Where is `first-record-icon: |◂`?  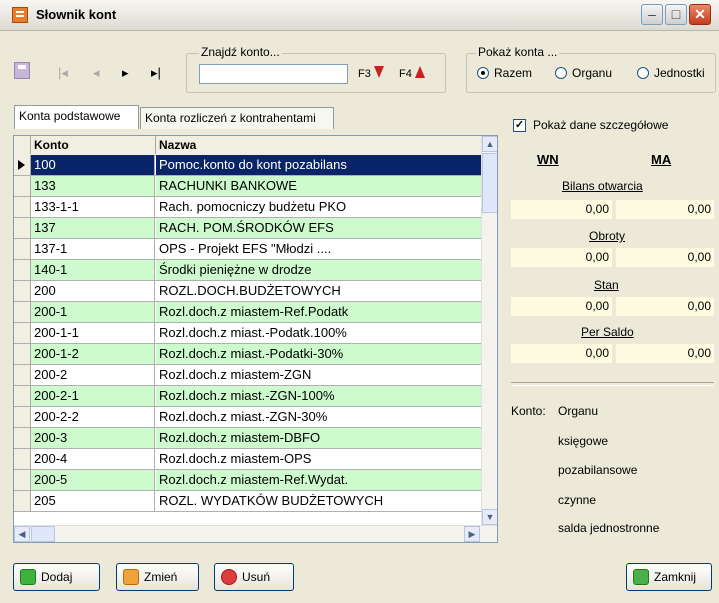 first-record-icon: |◂ is located at coordinates (63, 73).